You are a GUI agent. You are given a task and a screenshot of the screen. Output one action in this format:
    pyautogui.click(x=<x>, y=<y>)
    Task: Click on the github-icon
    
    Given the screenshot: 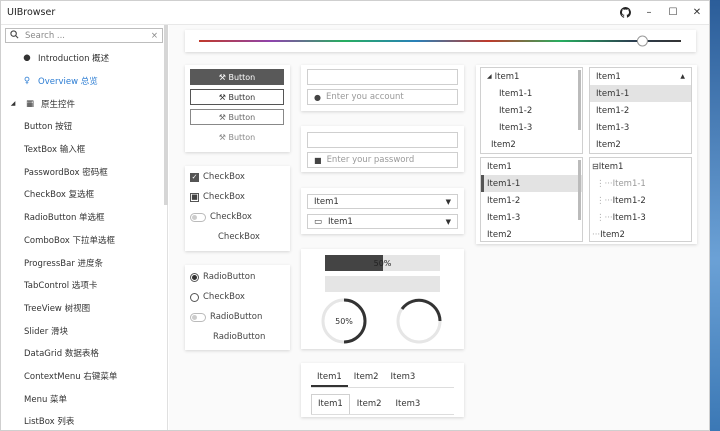 What is the action you would take?
    pyautogui.click(x=625, y=13)
    